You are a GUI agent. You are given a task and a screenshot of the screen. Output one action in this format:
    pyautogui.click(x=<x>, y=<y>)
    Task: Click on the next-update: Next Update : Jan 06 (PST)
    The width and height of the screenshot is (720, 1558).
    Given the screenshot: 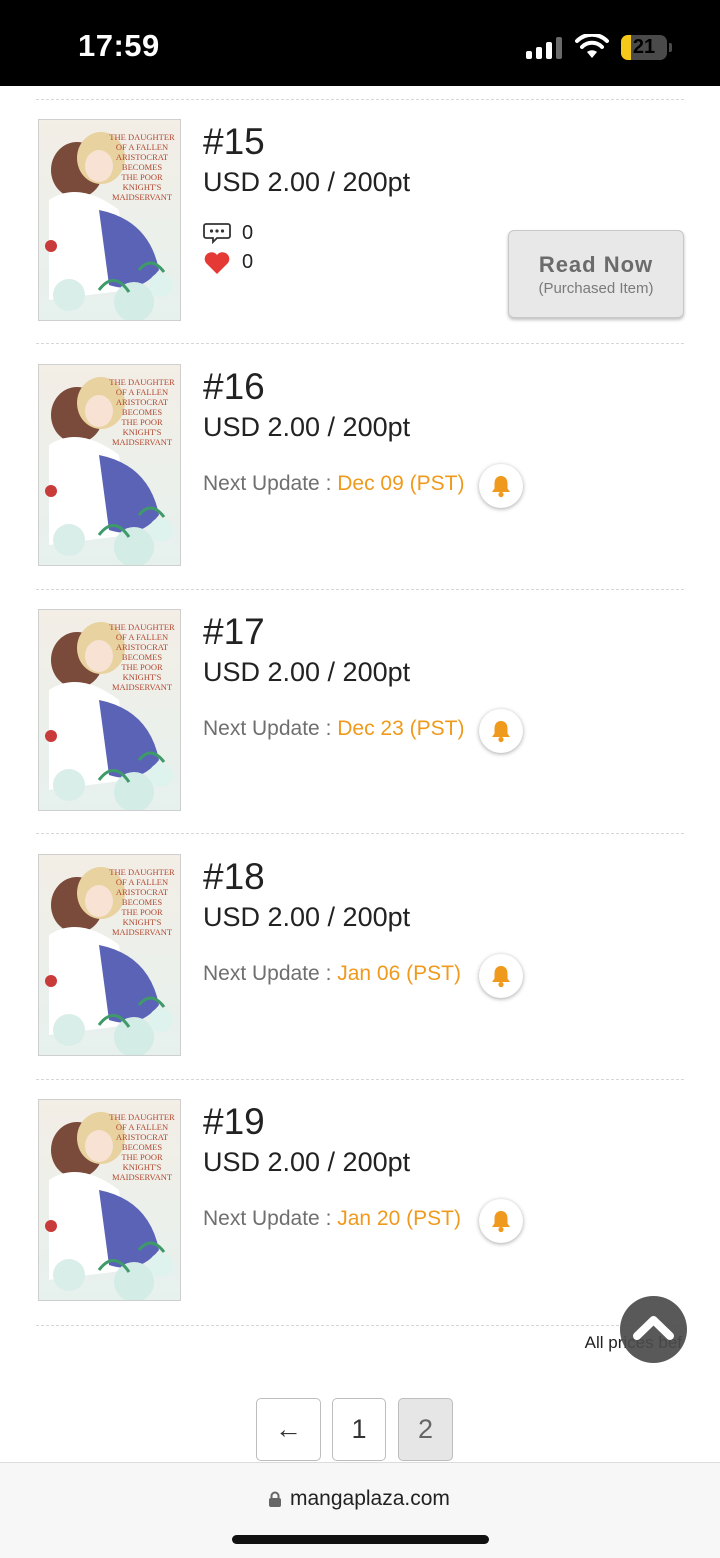 What is the action you would take?
    pyautogui.click(x=332, y=974)
    